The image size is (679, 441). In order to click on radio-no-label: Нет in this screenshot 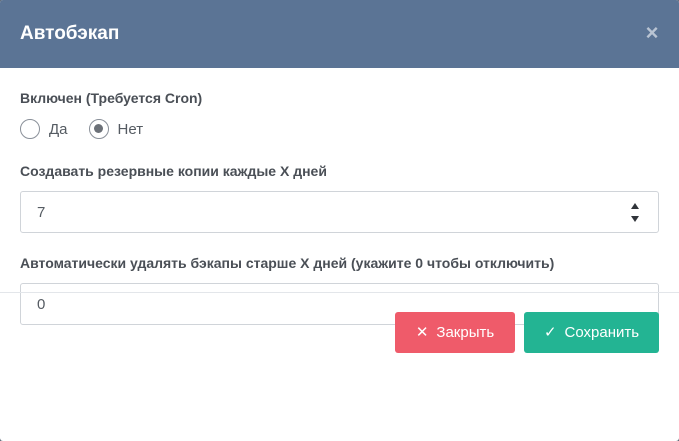, I will do `click(131, 129)`.